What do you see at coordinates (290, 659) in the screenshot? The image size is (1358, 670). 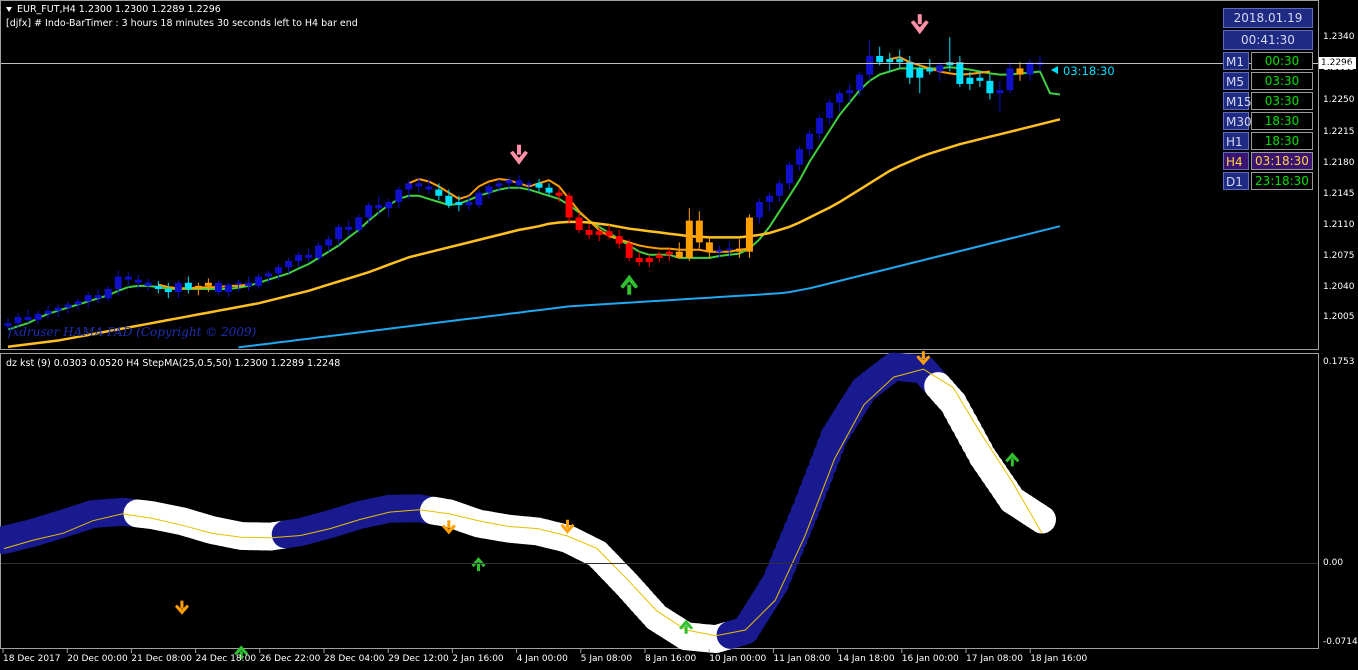 I see `time-tick: 26 Dec 22:00` at bounding box center [290, 659].